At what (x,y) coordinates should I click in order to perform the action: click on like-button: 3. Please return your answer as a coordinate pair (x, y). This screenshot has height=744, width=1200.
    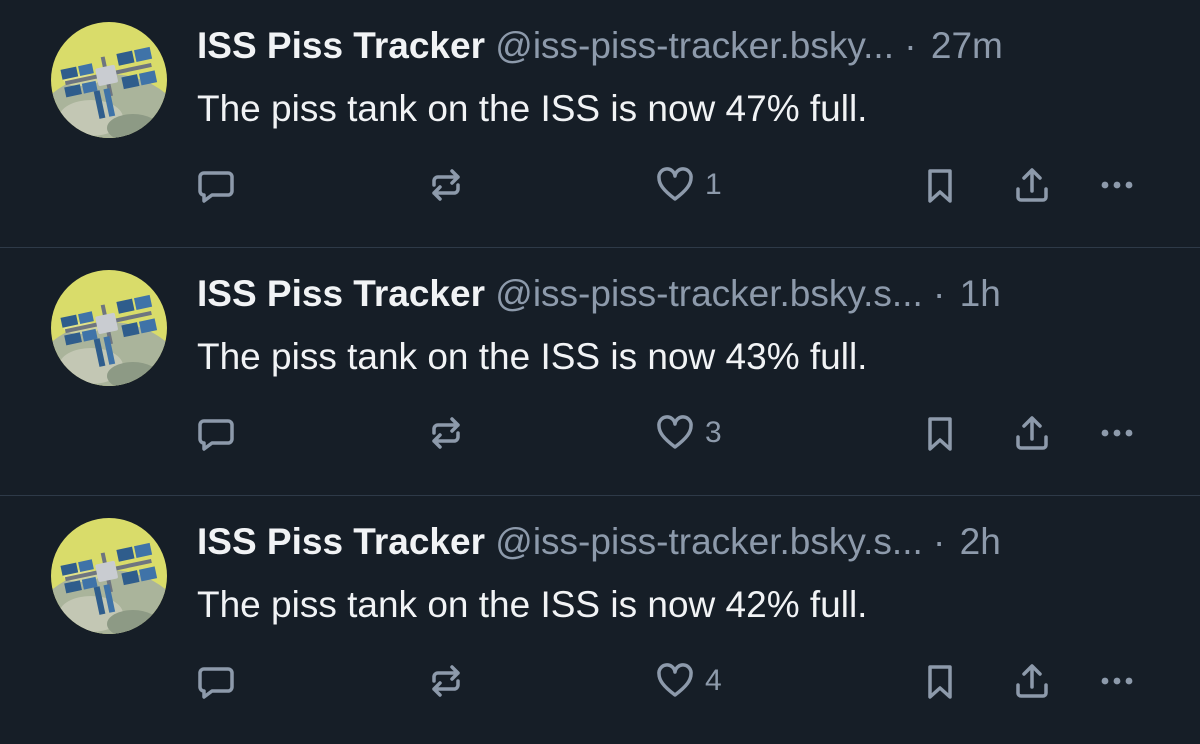
    Looking at the image, I should click on (688, 433).